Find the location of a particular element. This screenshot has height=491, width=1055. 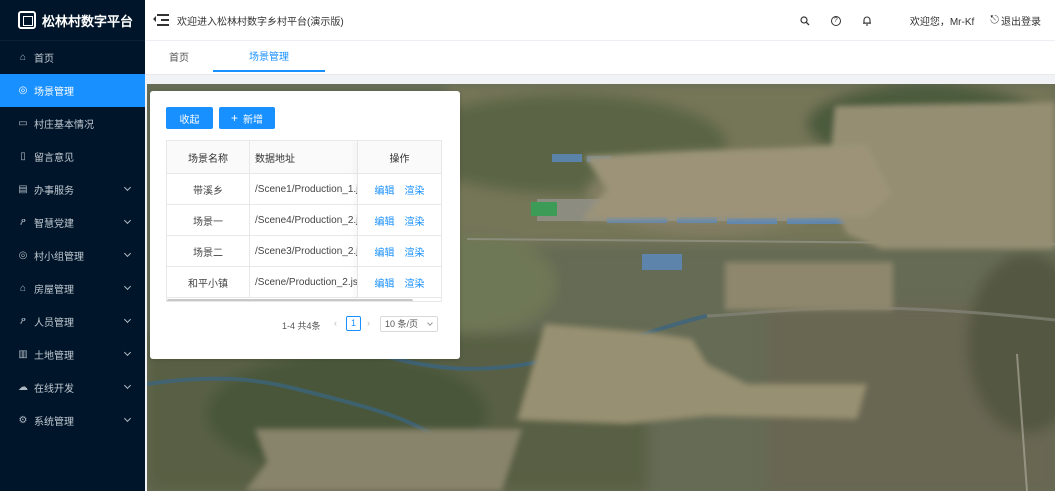

sidebar-item: ⌂ 房屋管理 is located at coordinates (72, 288).